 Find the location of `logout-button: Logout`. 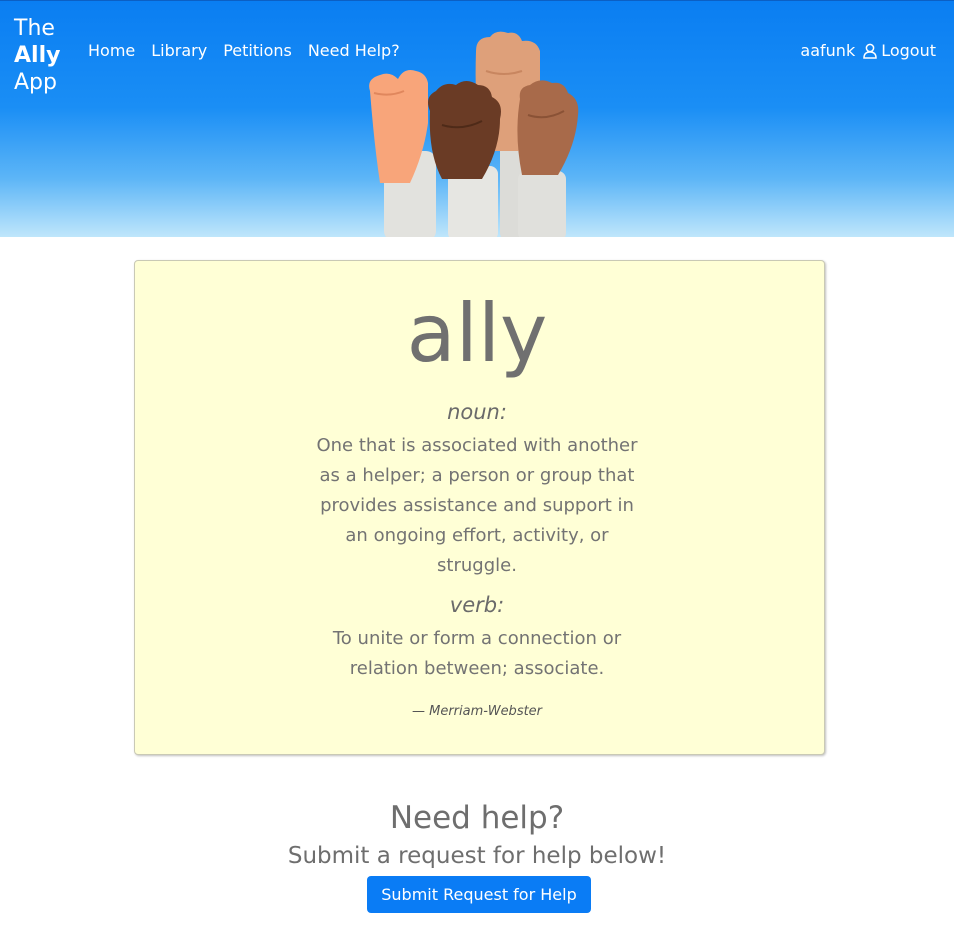

logout-button: Logout is located at coordinates (899, 50).